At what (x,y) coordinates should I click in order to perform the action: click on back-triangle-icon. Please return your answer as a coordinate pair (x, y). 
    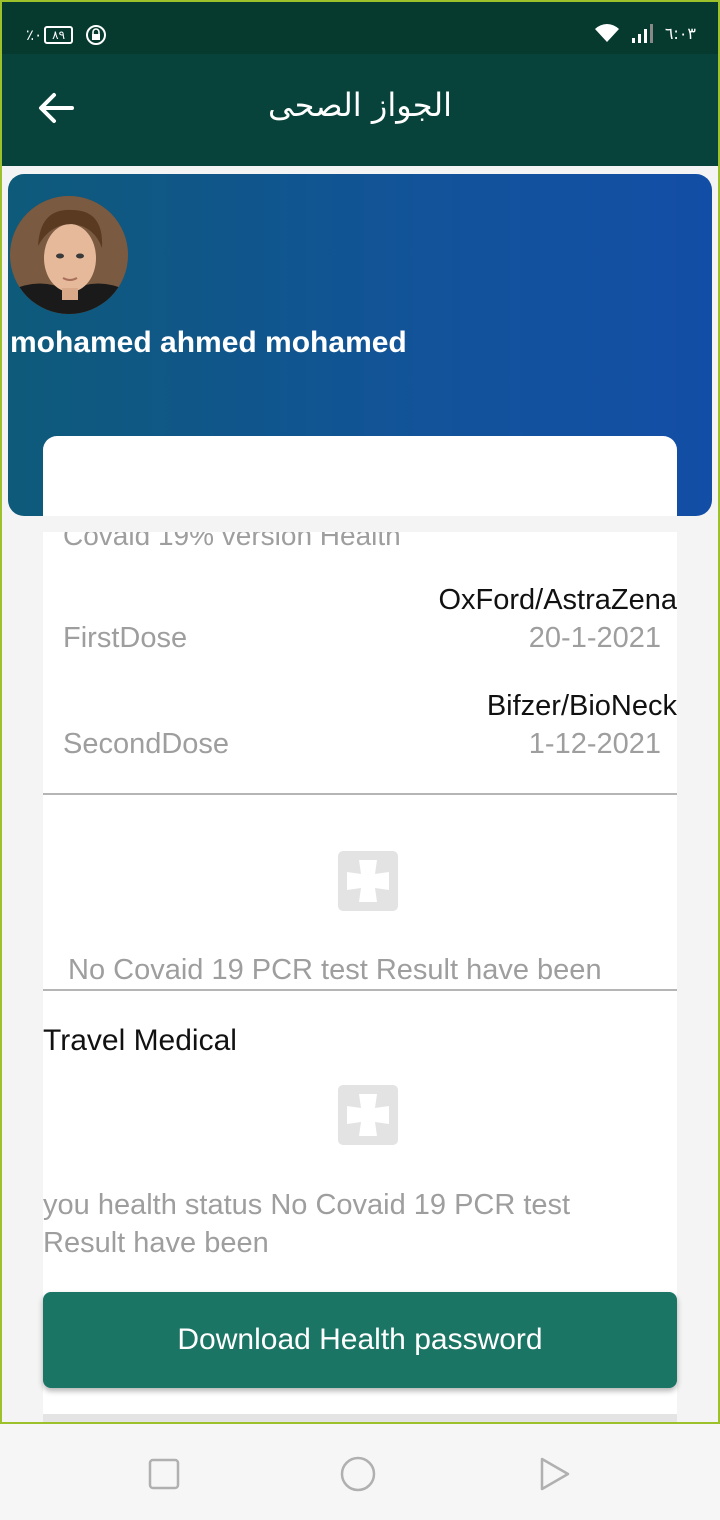
    Looking at the image, I should click on (554, 1474).